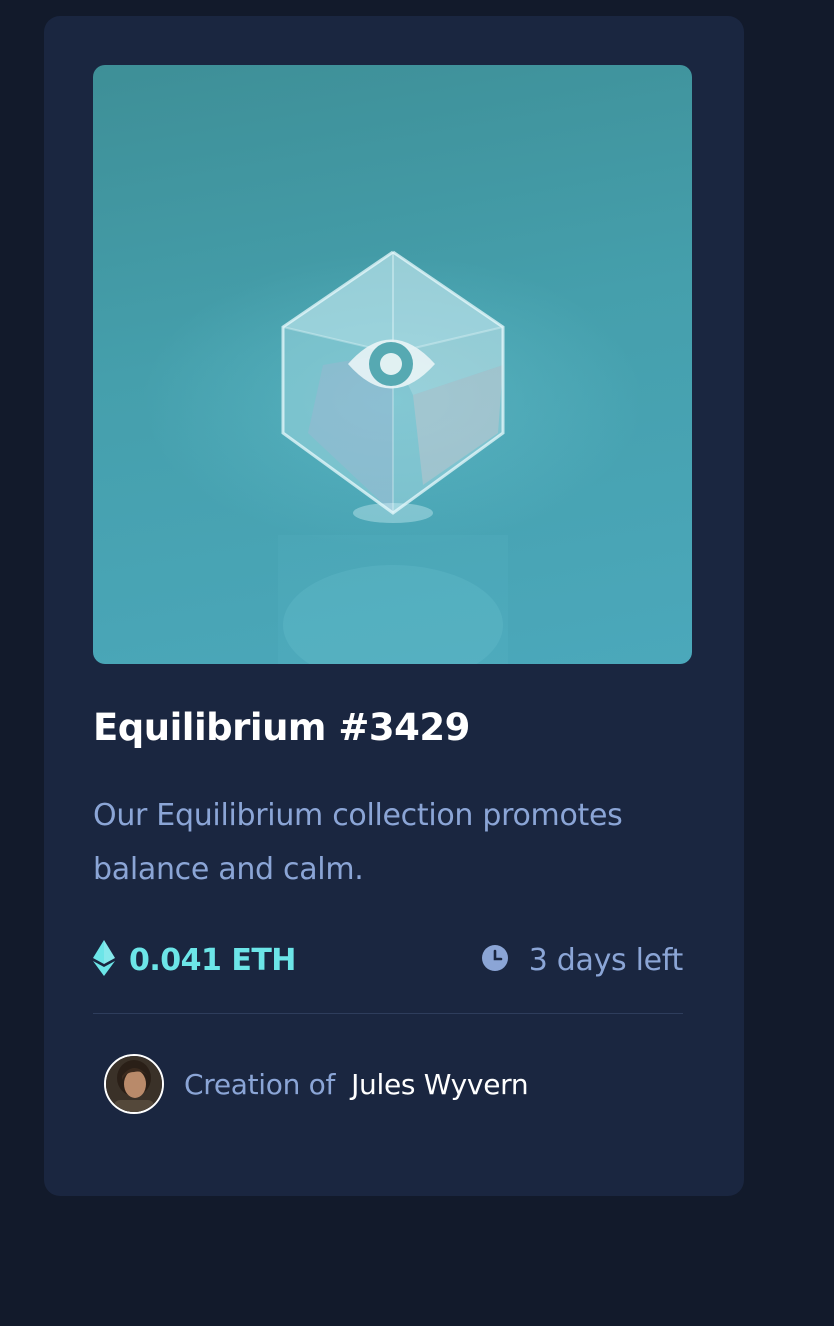  Describe the element at coordinates (495, 960) in the screenshot. I see `clock-icon` at that location.